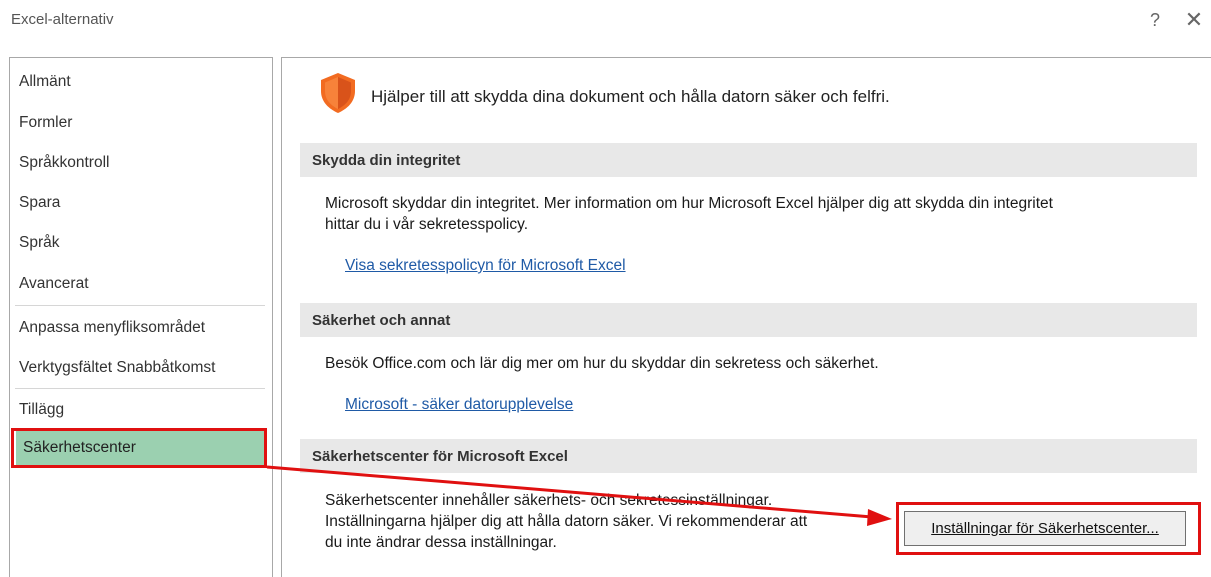 The width and height of the screenshot is (1211, 577). What do you see at coordinates (140, 448) in the screenshot?
I see `sidebar-item-sakerhetscenter: Säkerhetscenter` at bounding box center [140, 448].